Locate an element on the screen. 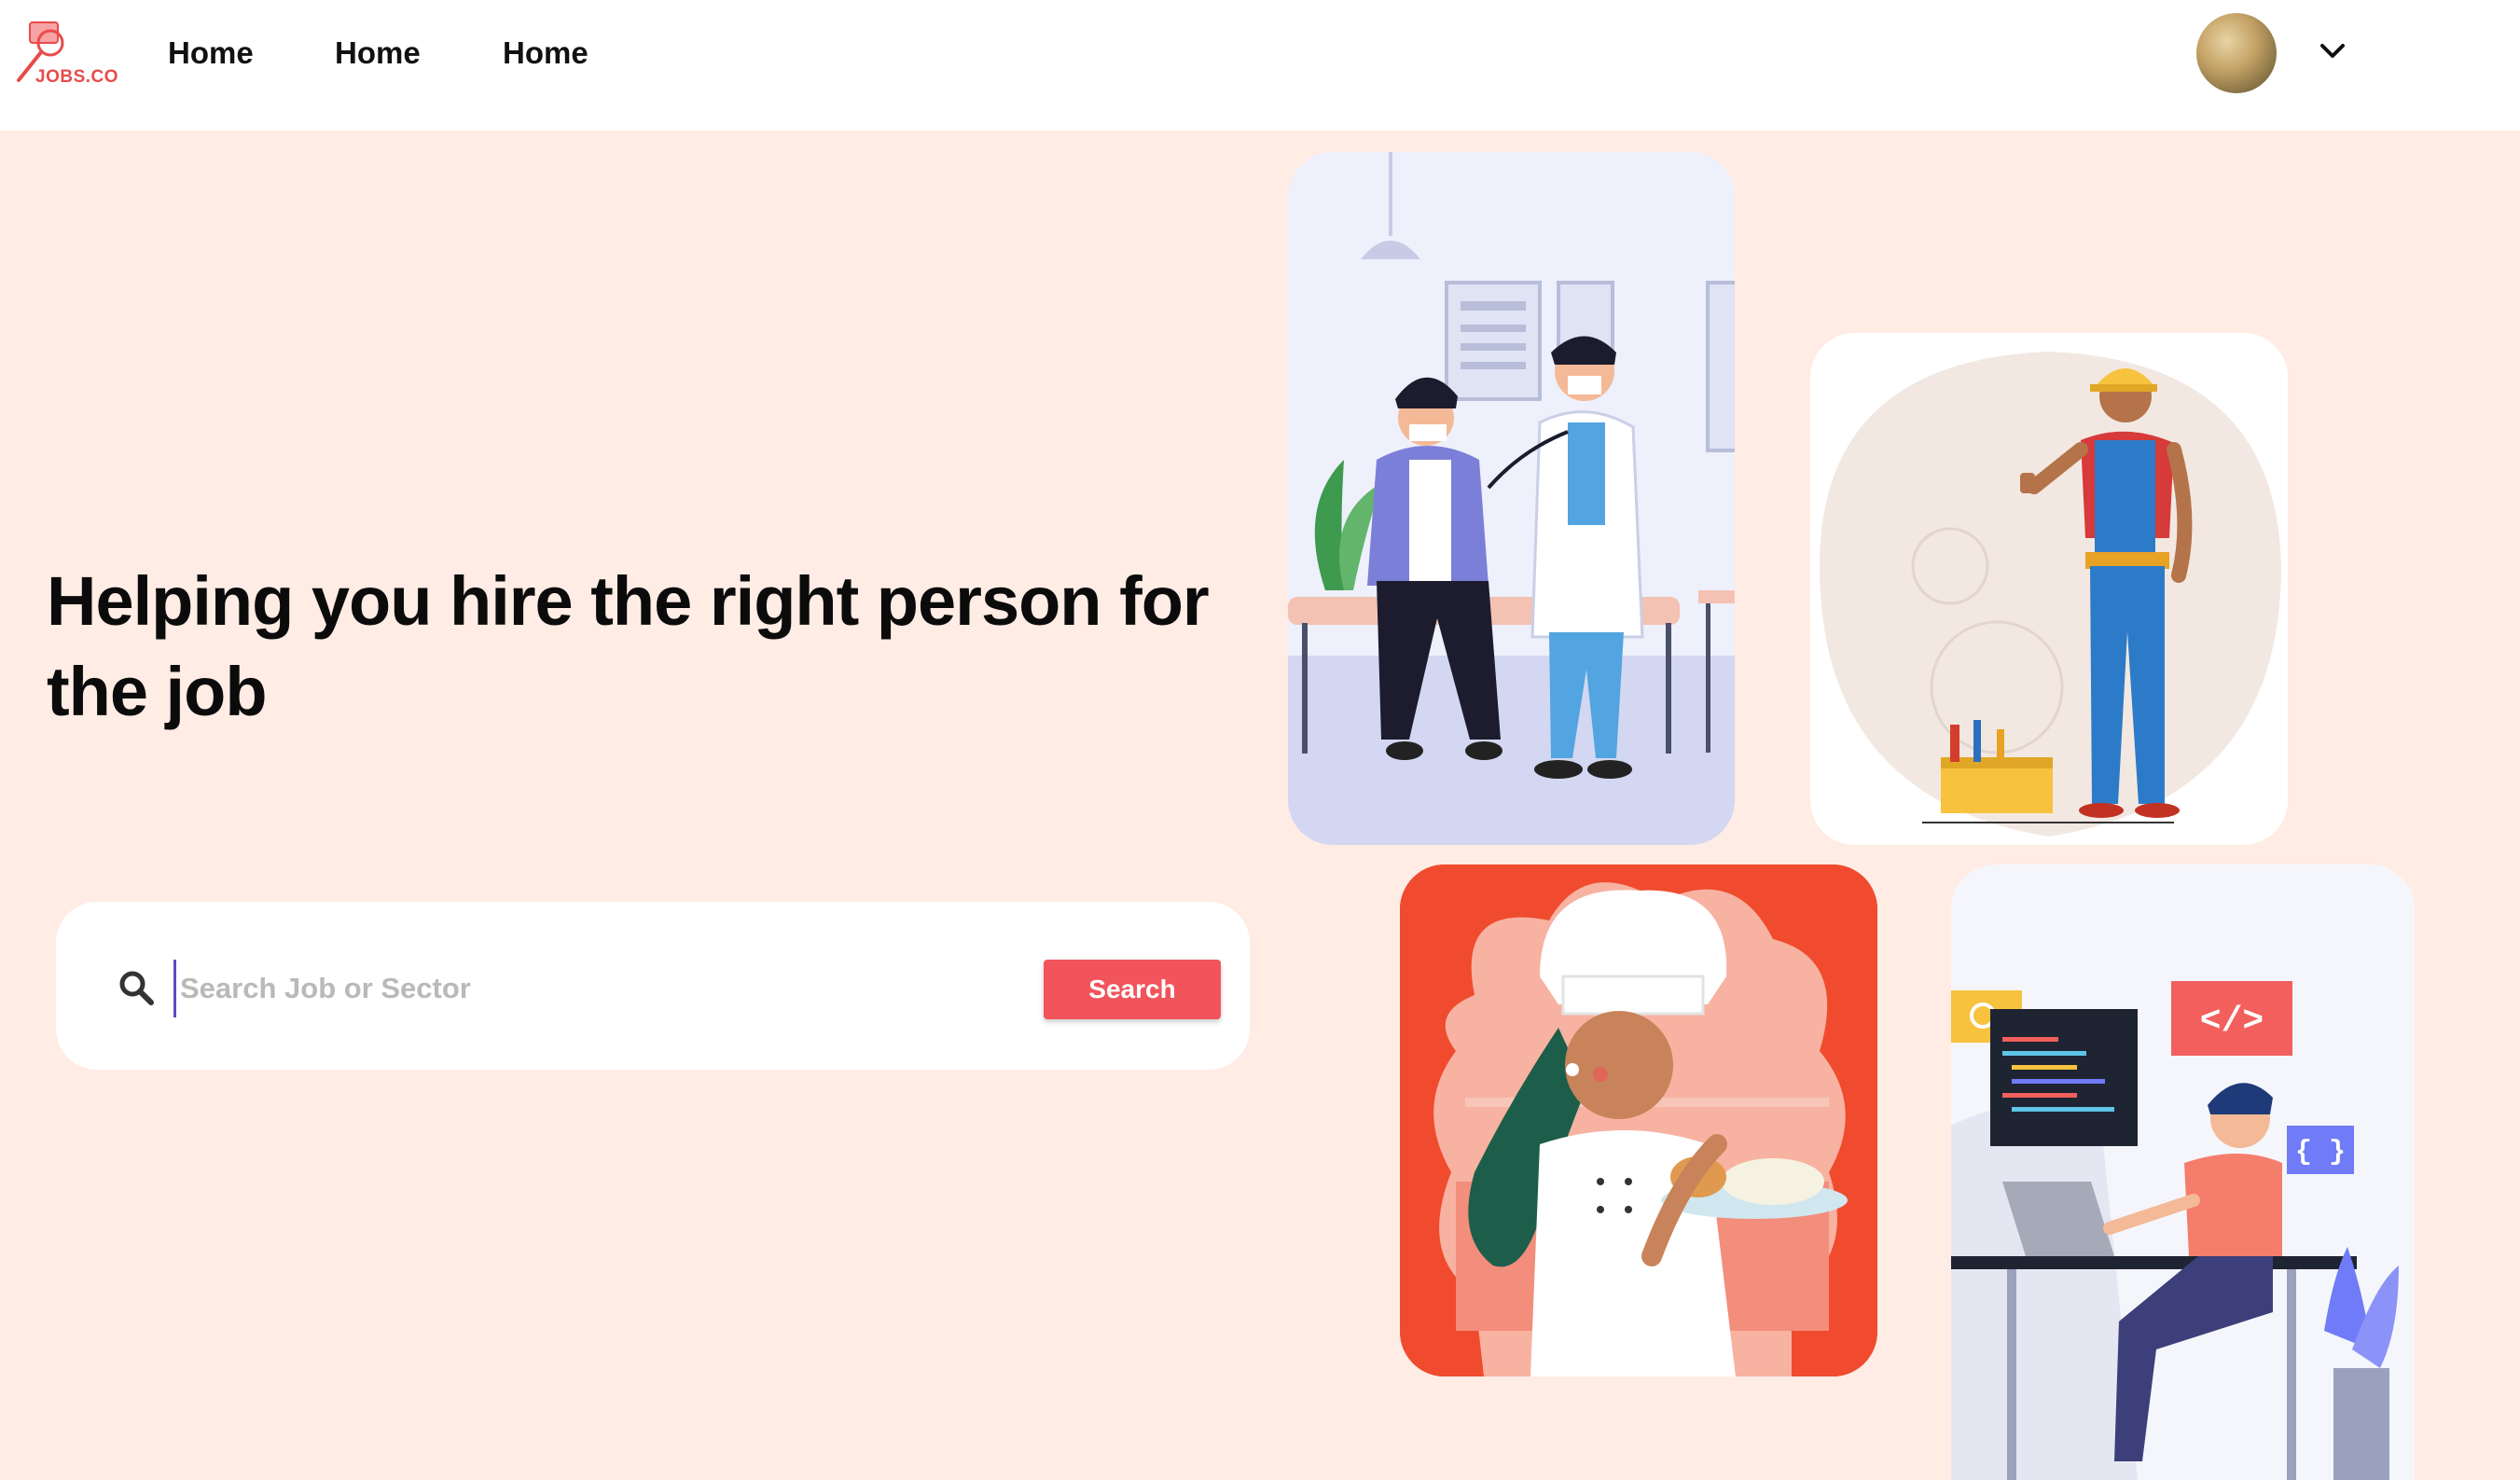 The height and width of the screenshot is (1480, 2520). doctor-patient-illustration is located at coordinates (1511, 498).